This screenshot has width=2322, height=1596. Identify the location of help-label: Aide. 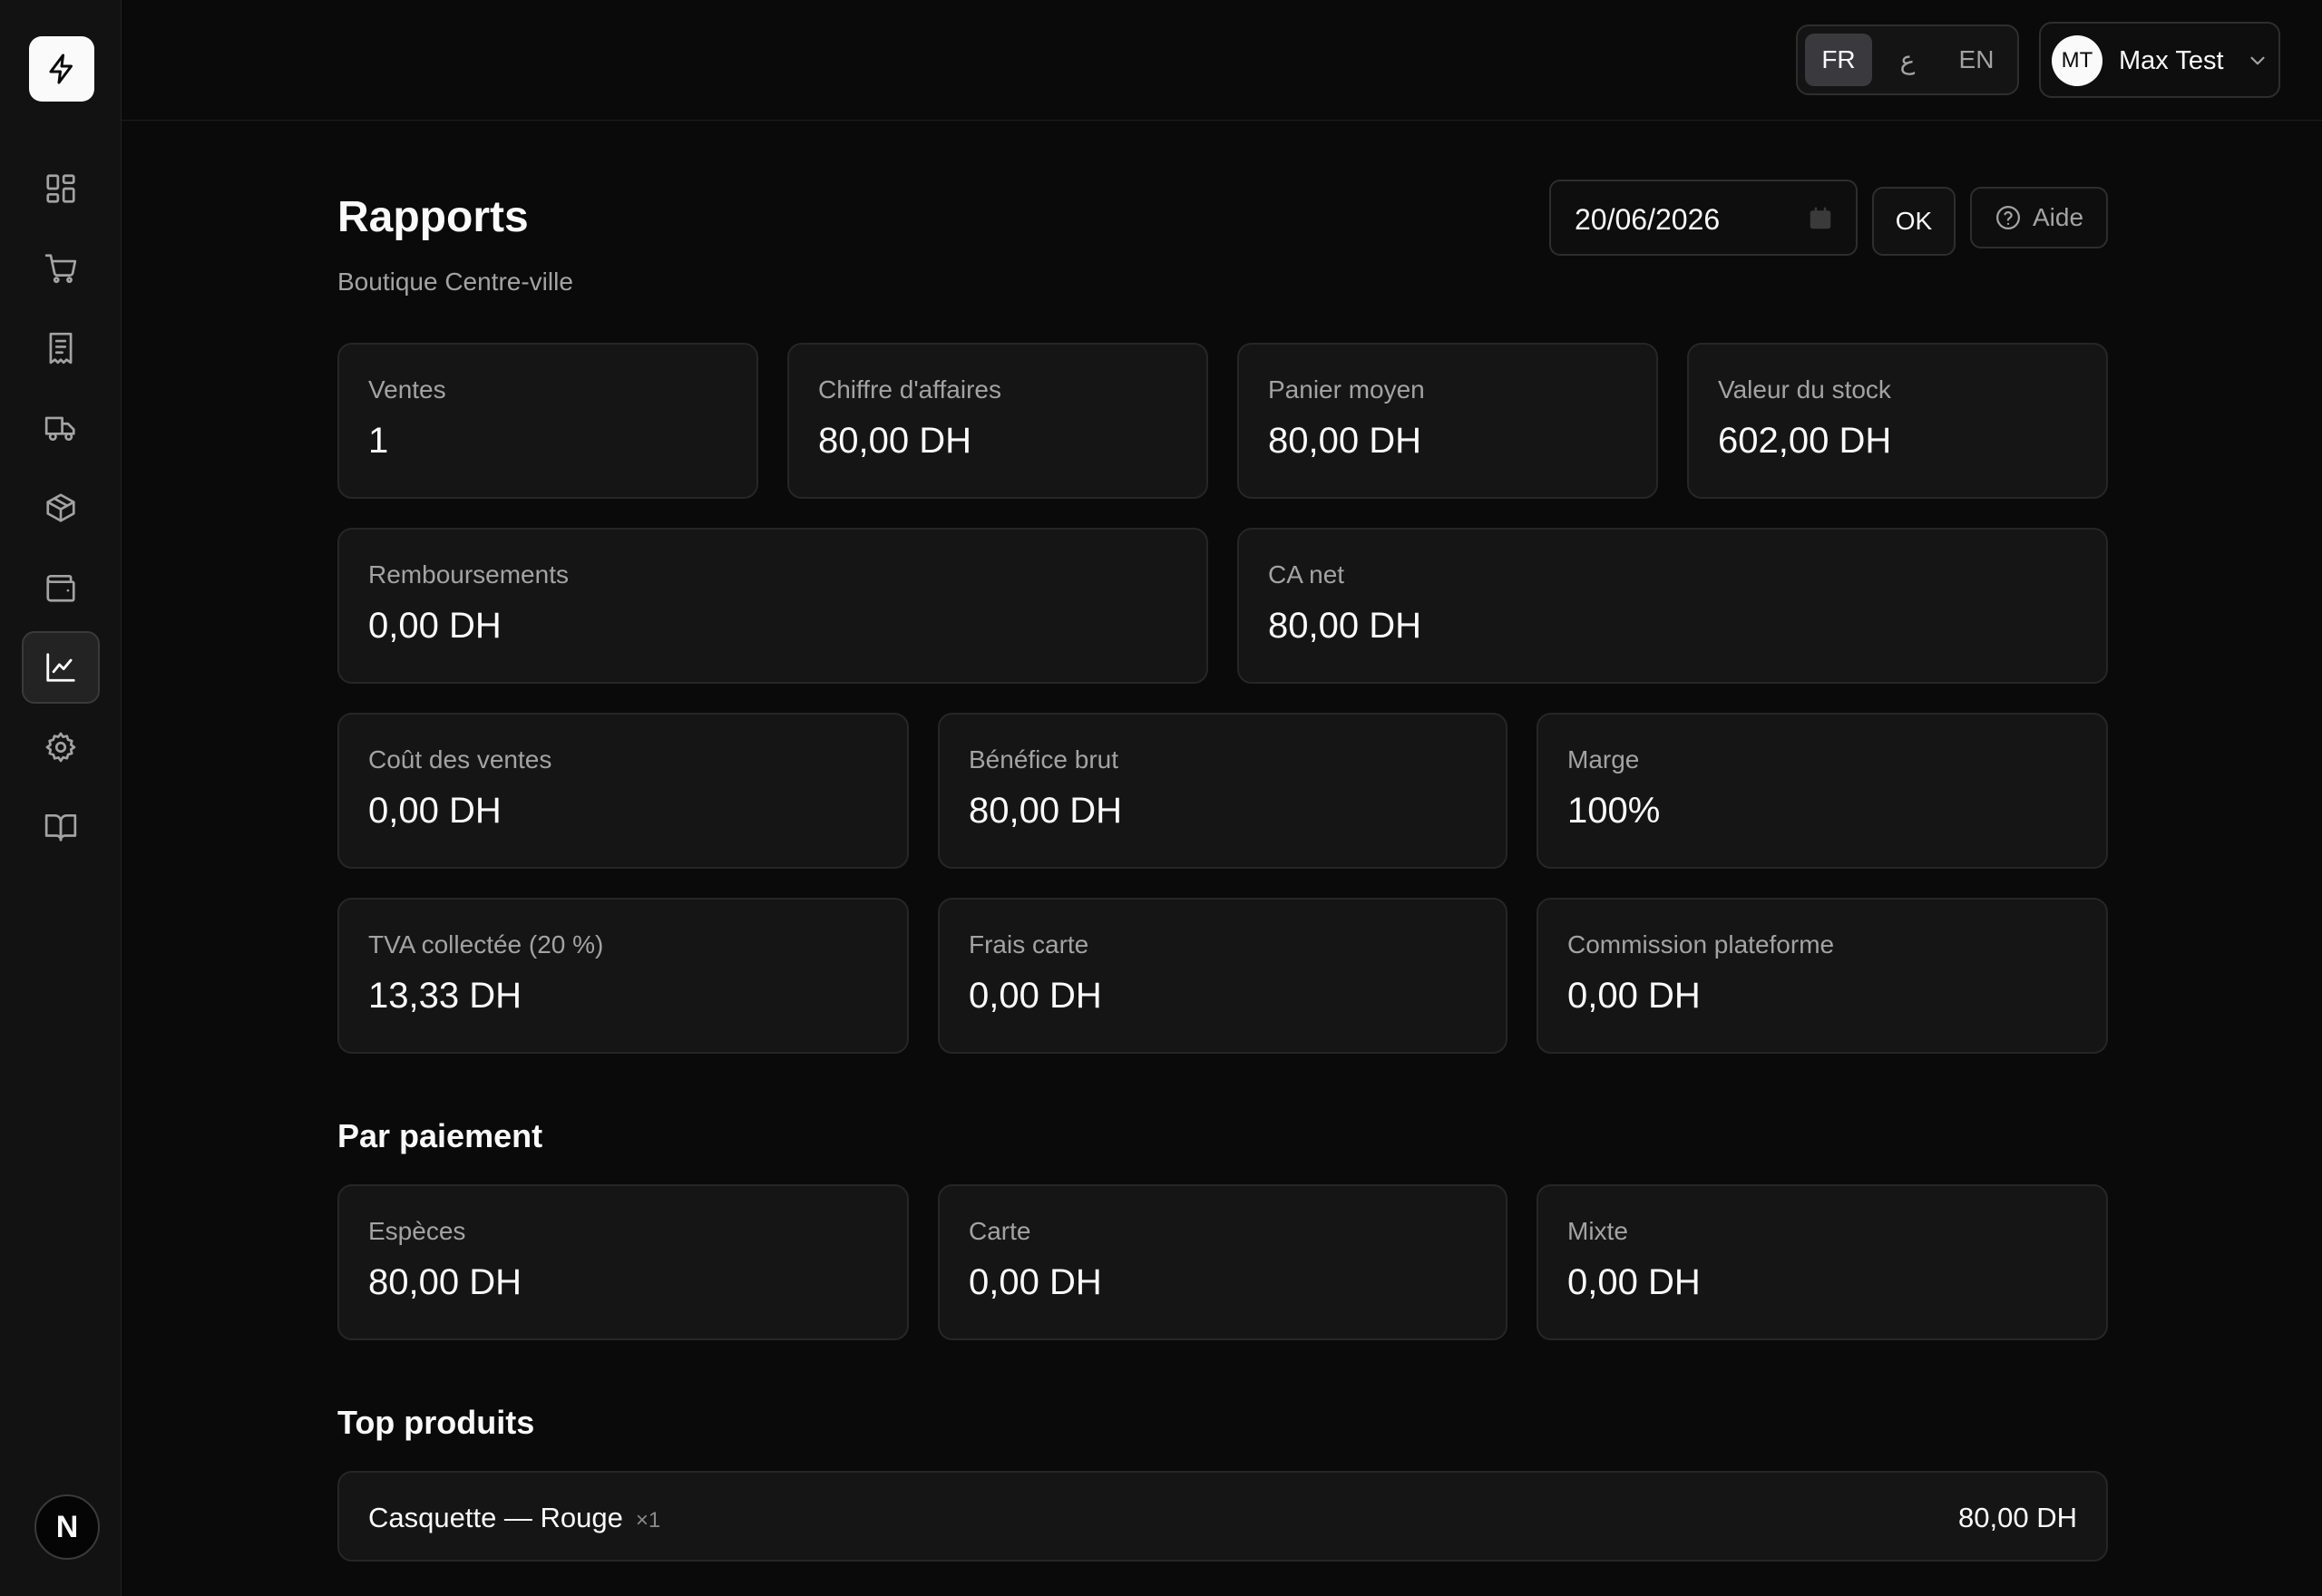
(2058, 217).